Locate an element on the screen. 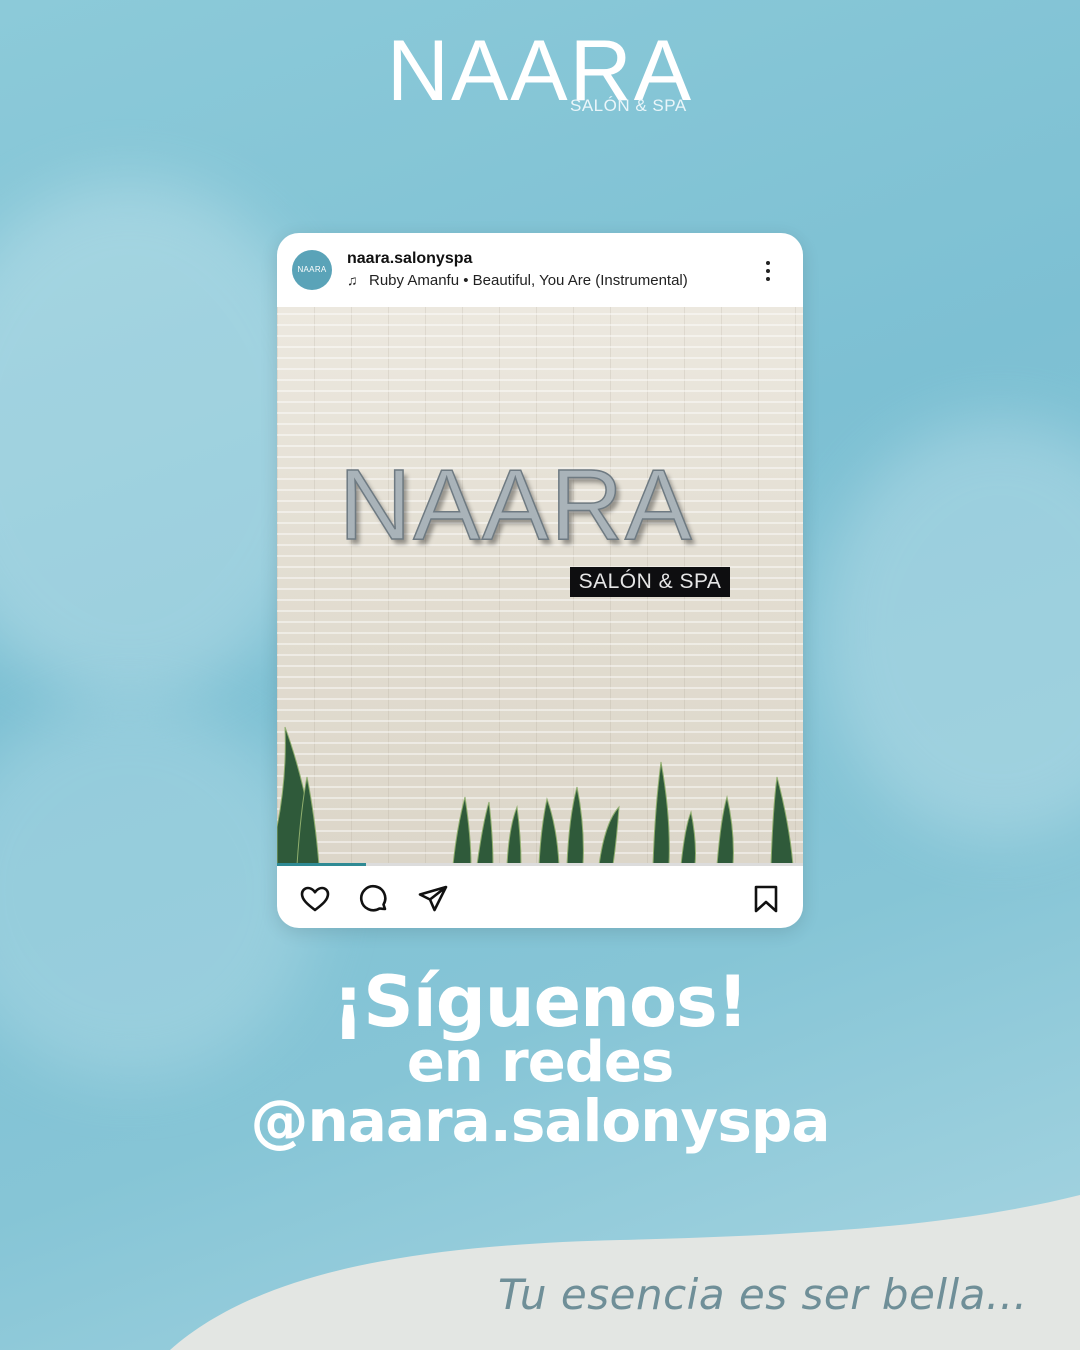 This screenshot has height=1350, width=1080. plant-leaves is located at coordinates (535, 795).